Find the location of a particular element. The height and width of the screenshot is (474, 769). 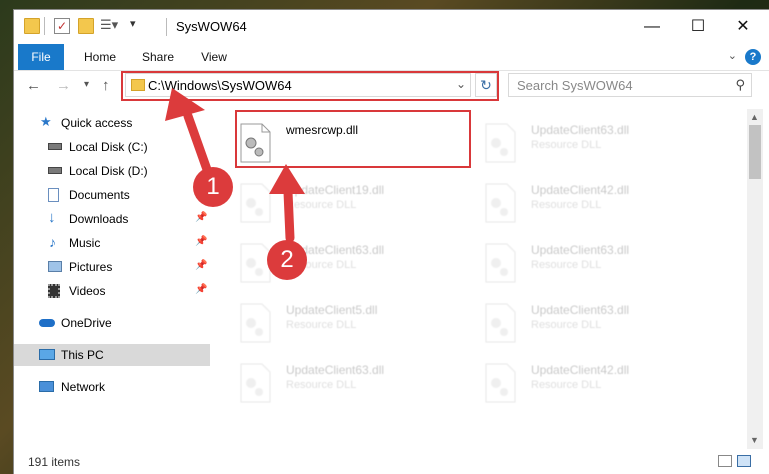

arrow-to-file is located at coordinates (287, 203).